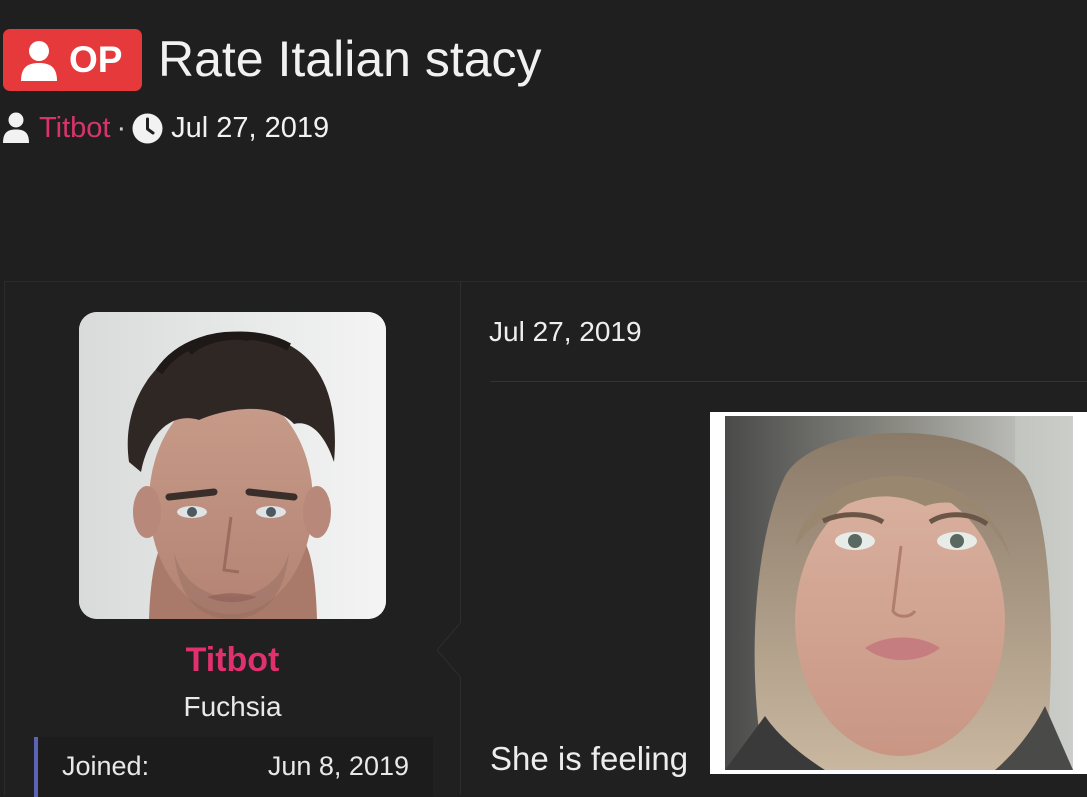 The height and width of the screenshot is (797, 1087). I want to click on post-body-text: She is feeling, so click(589, 758).